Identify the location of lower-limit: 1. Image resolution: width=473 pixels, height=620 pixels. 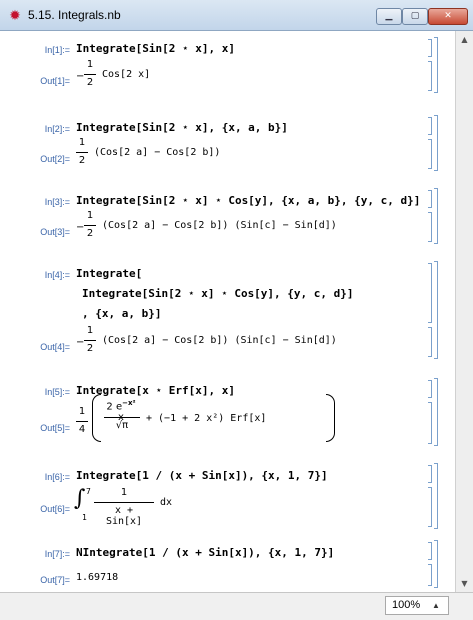
(84, 517).